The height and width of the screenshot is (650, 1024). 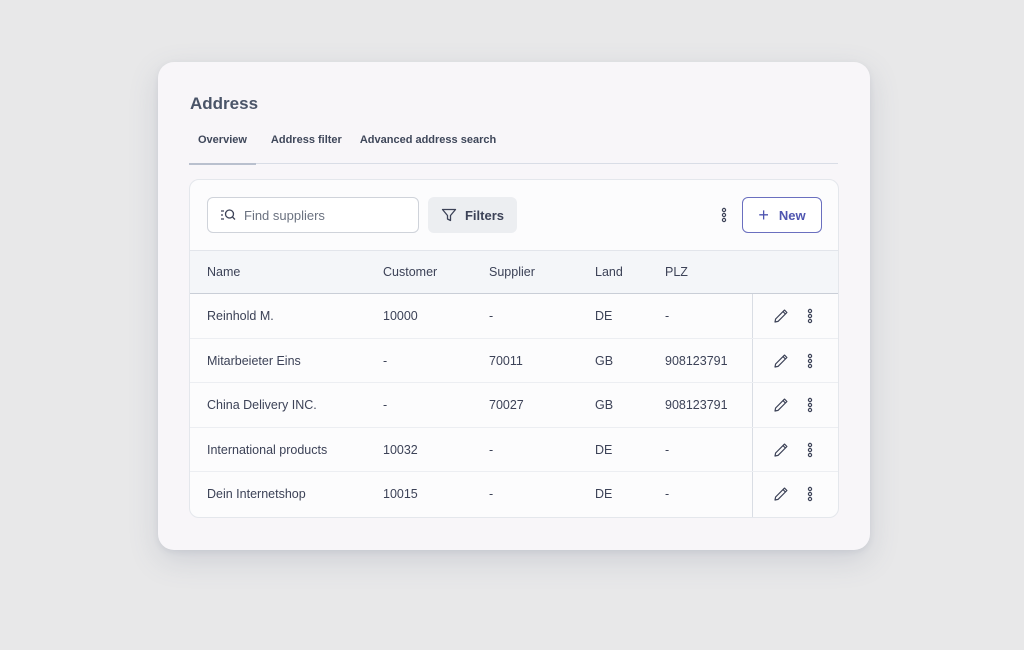 What do you see at coordinates (222, 146) in the screenshot?
I see `tab-overview: Overview` at bounding box center [222, 146].